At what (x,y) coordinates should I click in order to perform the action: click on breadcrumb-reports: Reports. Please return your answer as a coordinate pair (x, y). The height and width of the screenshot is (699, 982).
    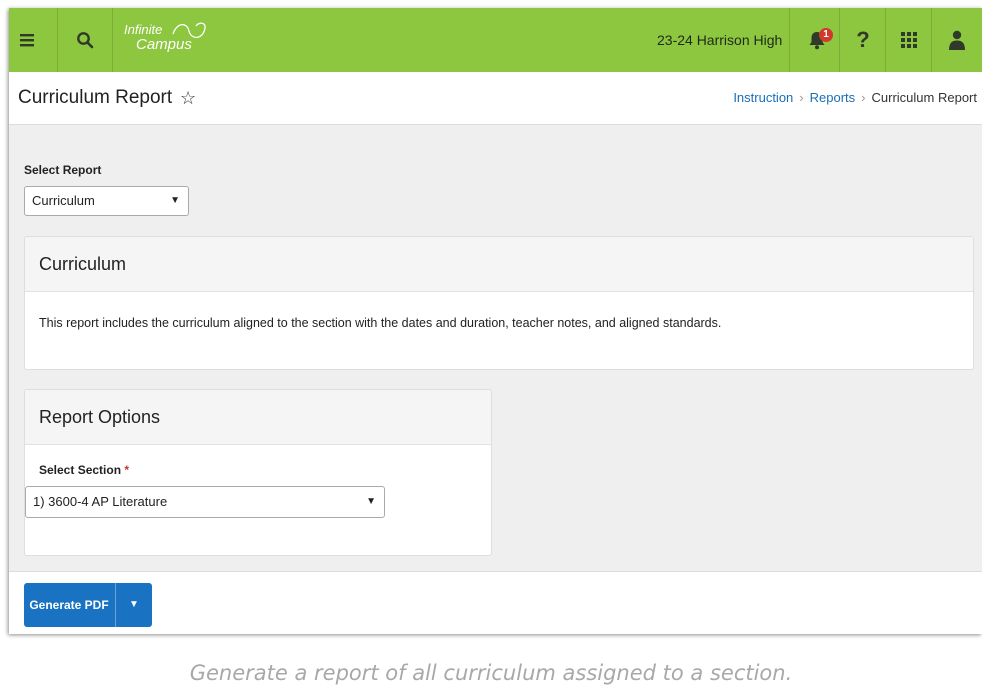
    Looking at the image, I should click on (833, 97).